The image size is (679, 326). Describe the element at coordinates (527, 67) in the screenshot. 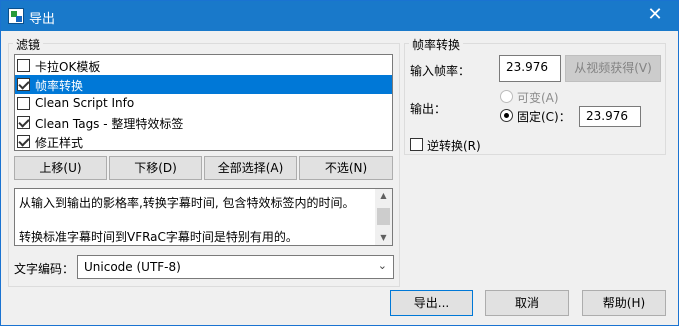

I see `input-fps-value: 23.976` at that location.